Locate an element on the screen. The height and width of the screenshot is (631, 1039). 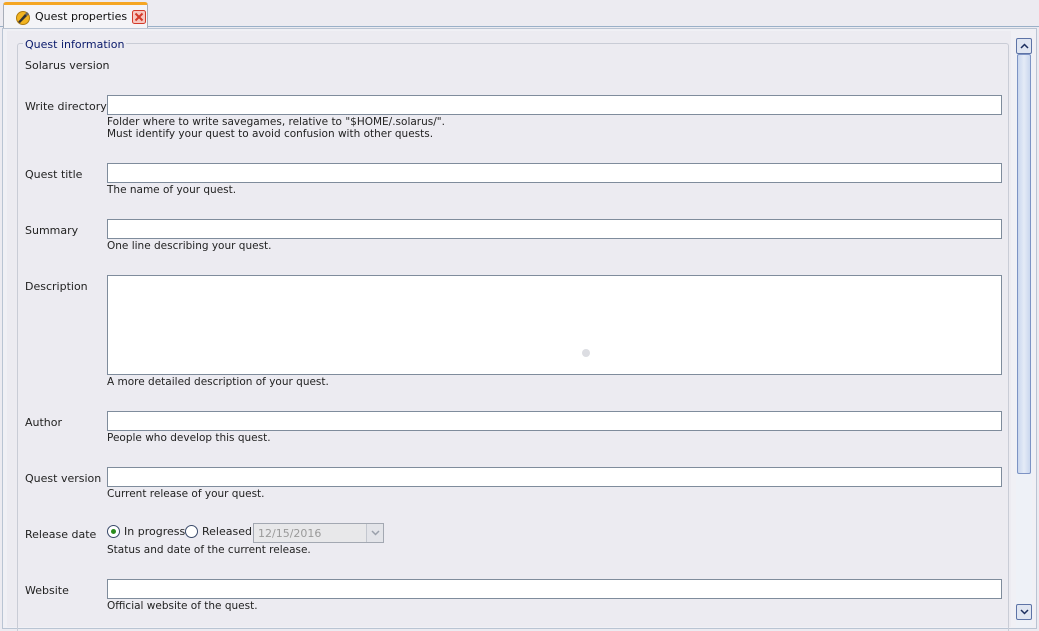
release-date-label: Release date is located at coordinates (61, 534).